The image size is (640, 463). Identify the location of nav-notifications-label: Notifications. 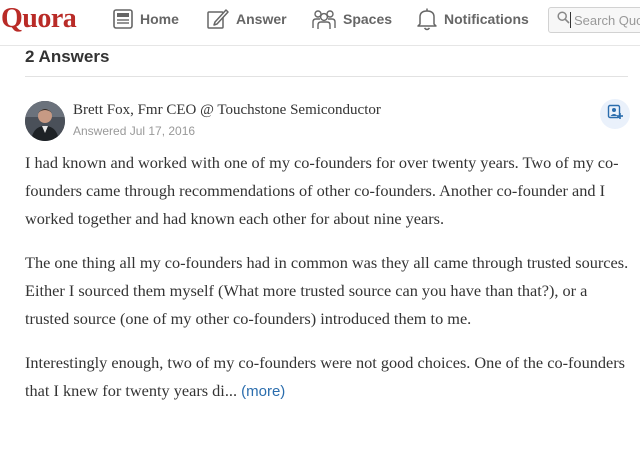
(486, 19).